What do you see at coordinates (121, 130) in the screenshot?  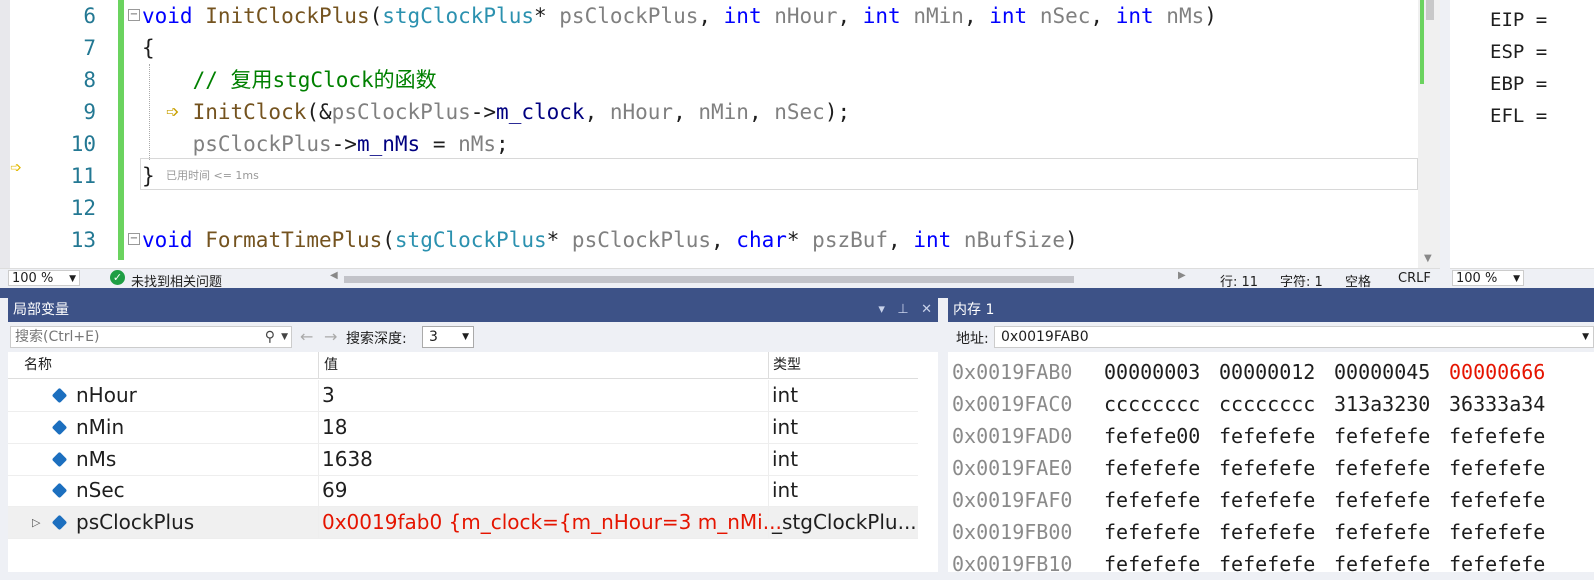 I see `change-tracking-bar` at bounding box center [121, 130].